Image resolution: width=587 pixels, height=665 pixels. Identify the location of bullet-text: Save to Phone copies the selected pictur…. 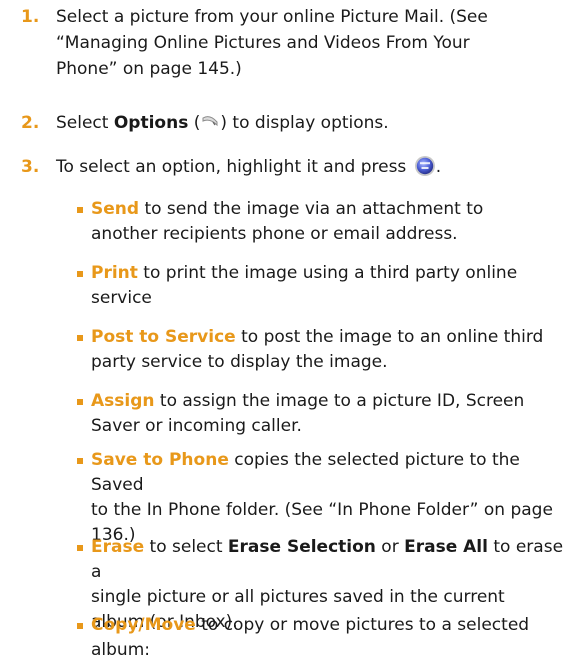
(328, 498).